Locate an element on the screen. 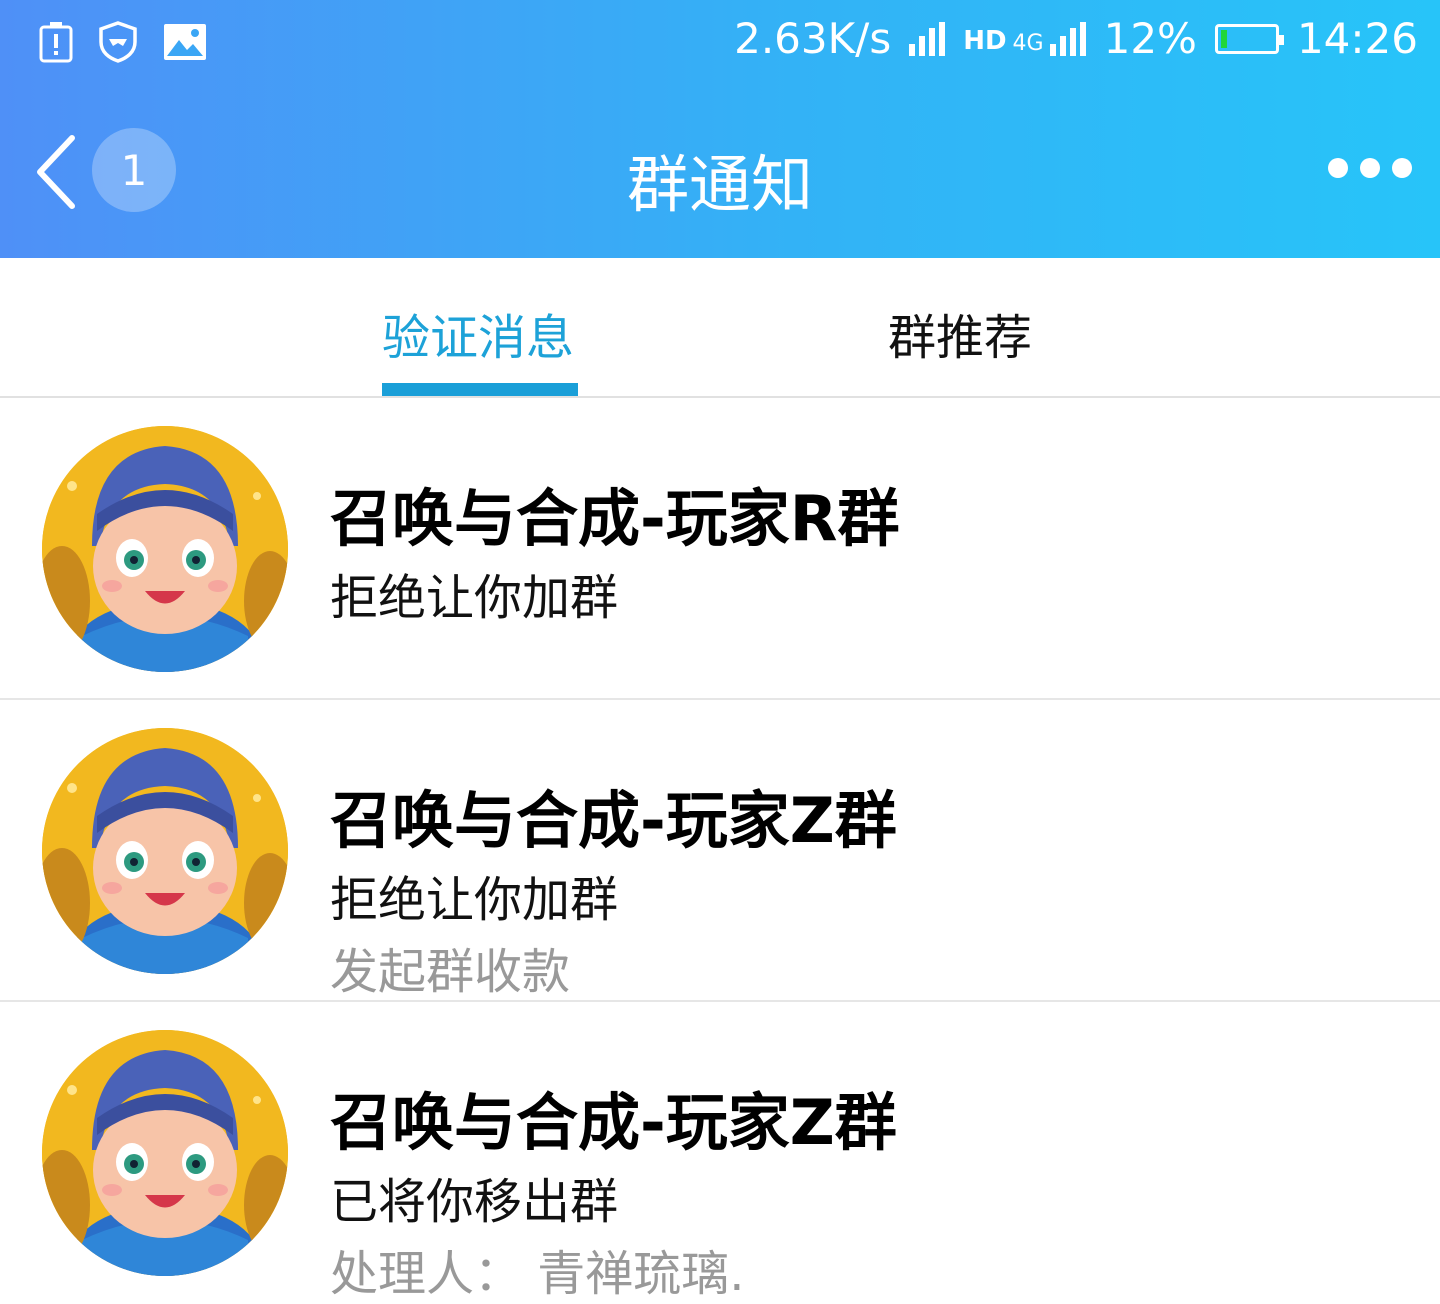 Image resolution: width=1440 pixels, height=1304 pixels. signal-icon is located at coordinates (927, 38).